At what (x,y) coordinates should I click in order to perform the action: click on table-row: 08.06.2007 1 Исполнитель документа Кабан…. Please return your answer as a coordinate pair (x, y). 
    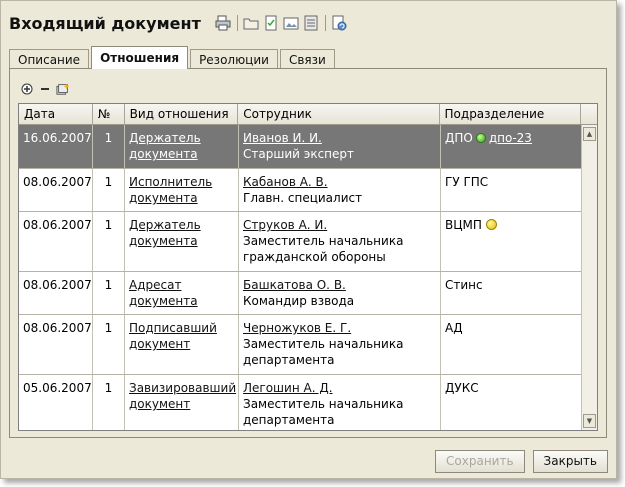
    Looking at the image, I should click on (308, 190).